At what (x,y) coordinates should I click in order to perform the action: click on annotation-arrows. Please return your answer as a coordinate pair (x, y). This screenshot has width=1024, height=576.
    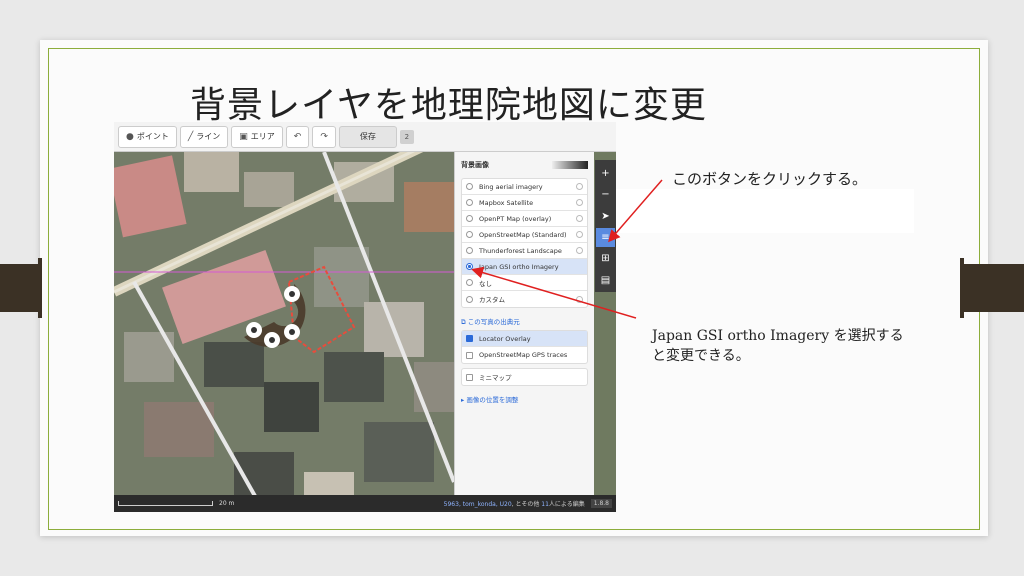
    Looking at the image, I should click on (567, 249).